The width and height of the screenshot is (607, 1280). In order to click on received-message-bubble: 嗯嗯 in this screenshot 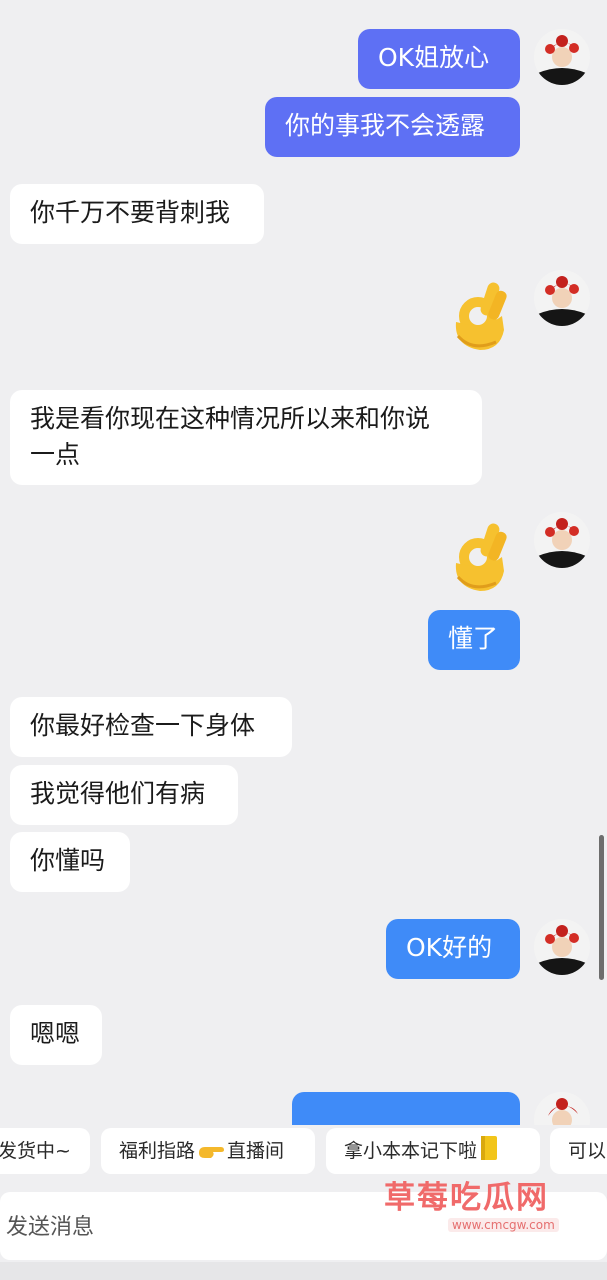, I will do `click(56, 1035)`.